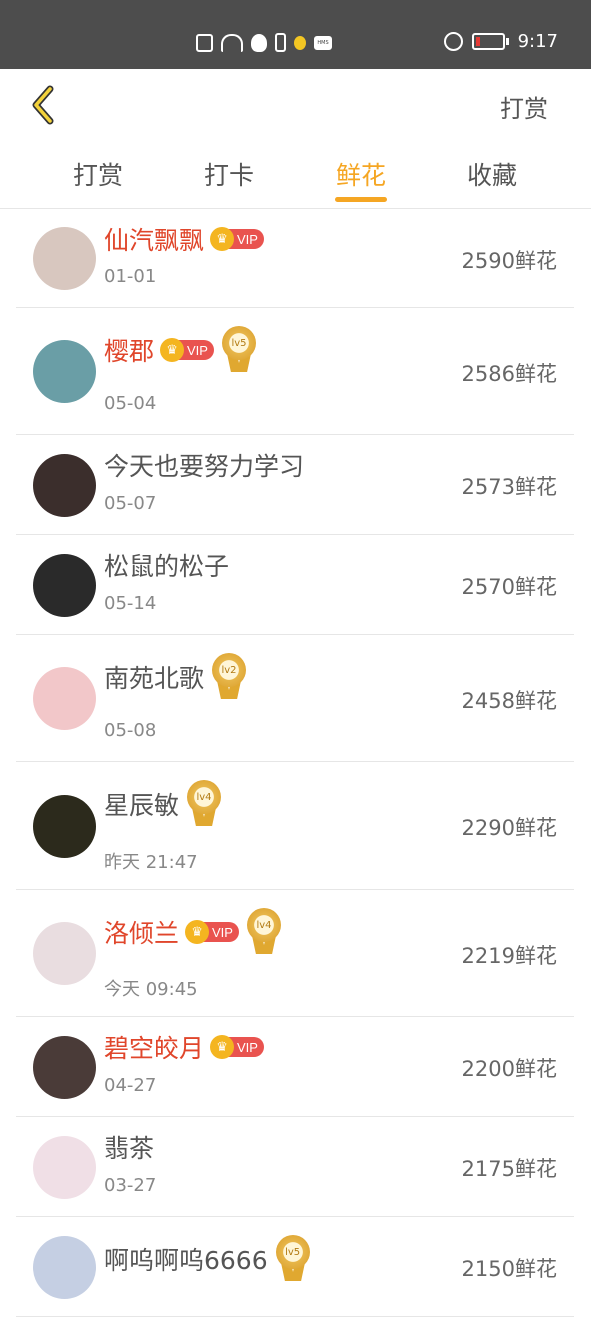  I want to click on level-label: lv4, so click(263, 925).